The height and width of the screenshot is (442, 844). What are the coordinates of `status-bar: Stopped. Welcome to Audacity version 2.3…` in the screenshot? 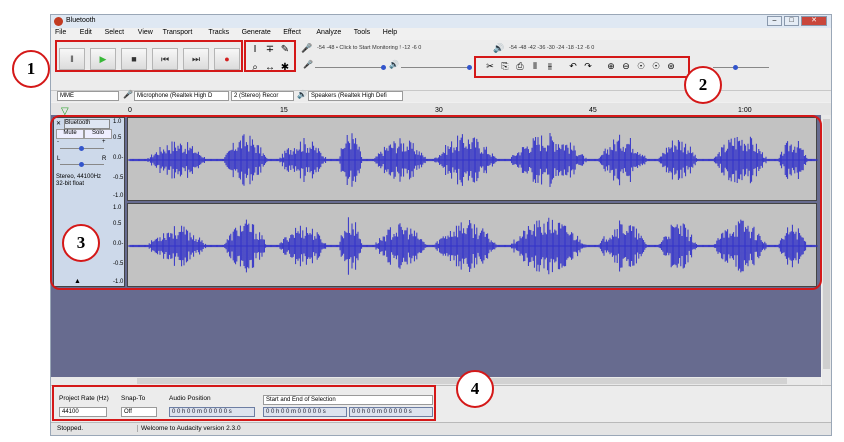 It's located at (441, 428).